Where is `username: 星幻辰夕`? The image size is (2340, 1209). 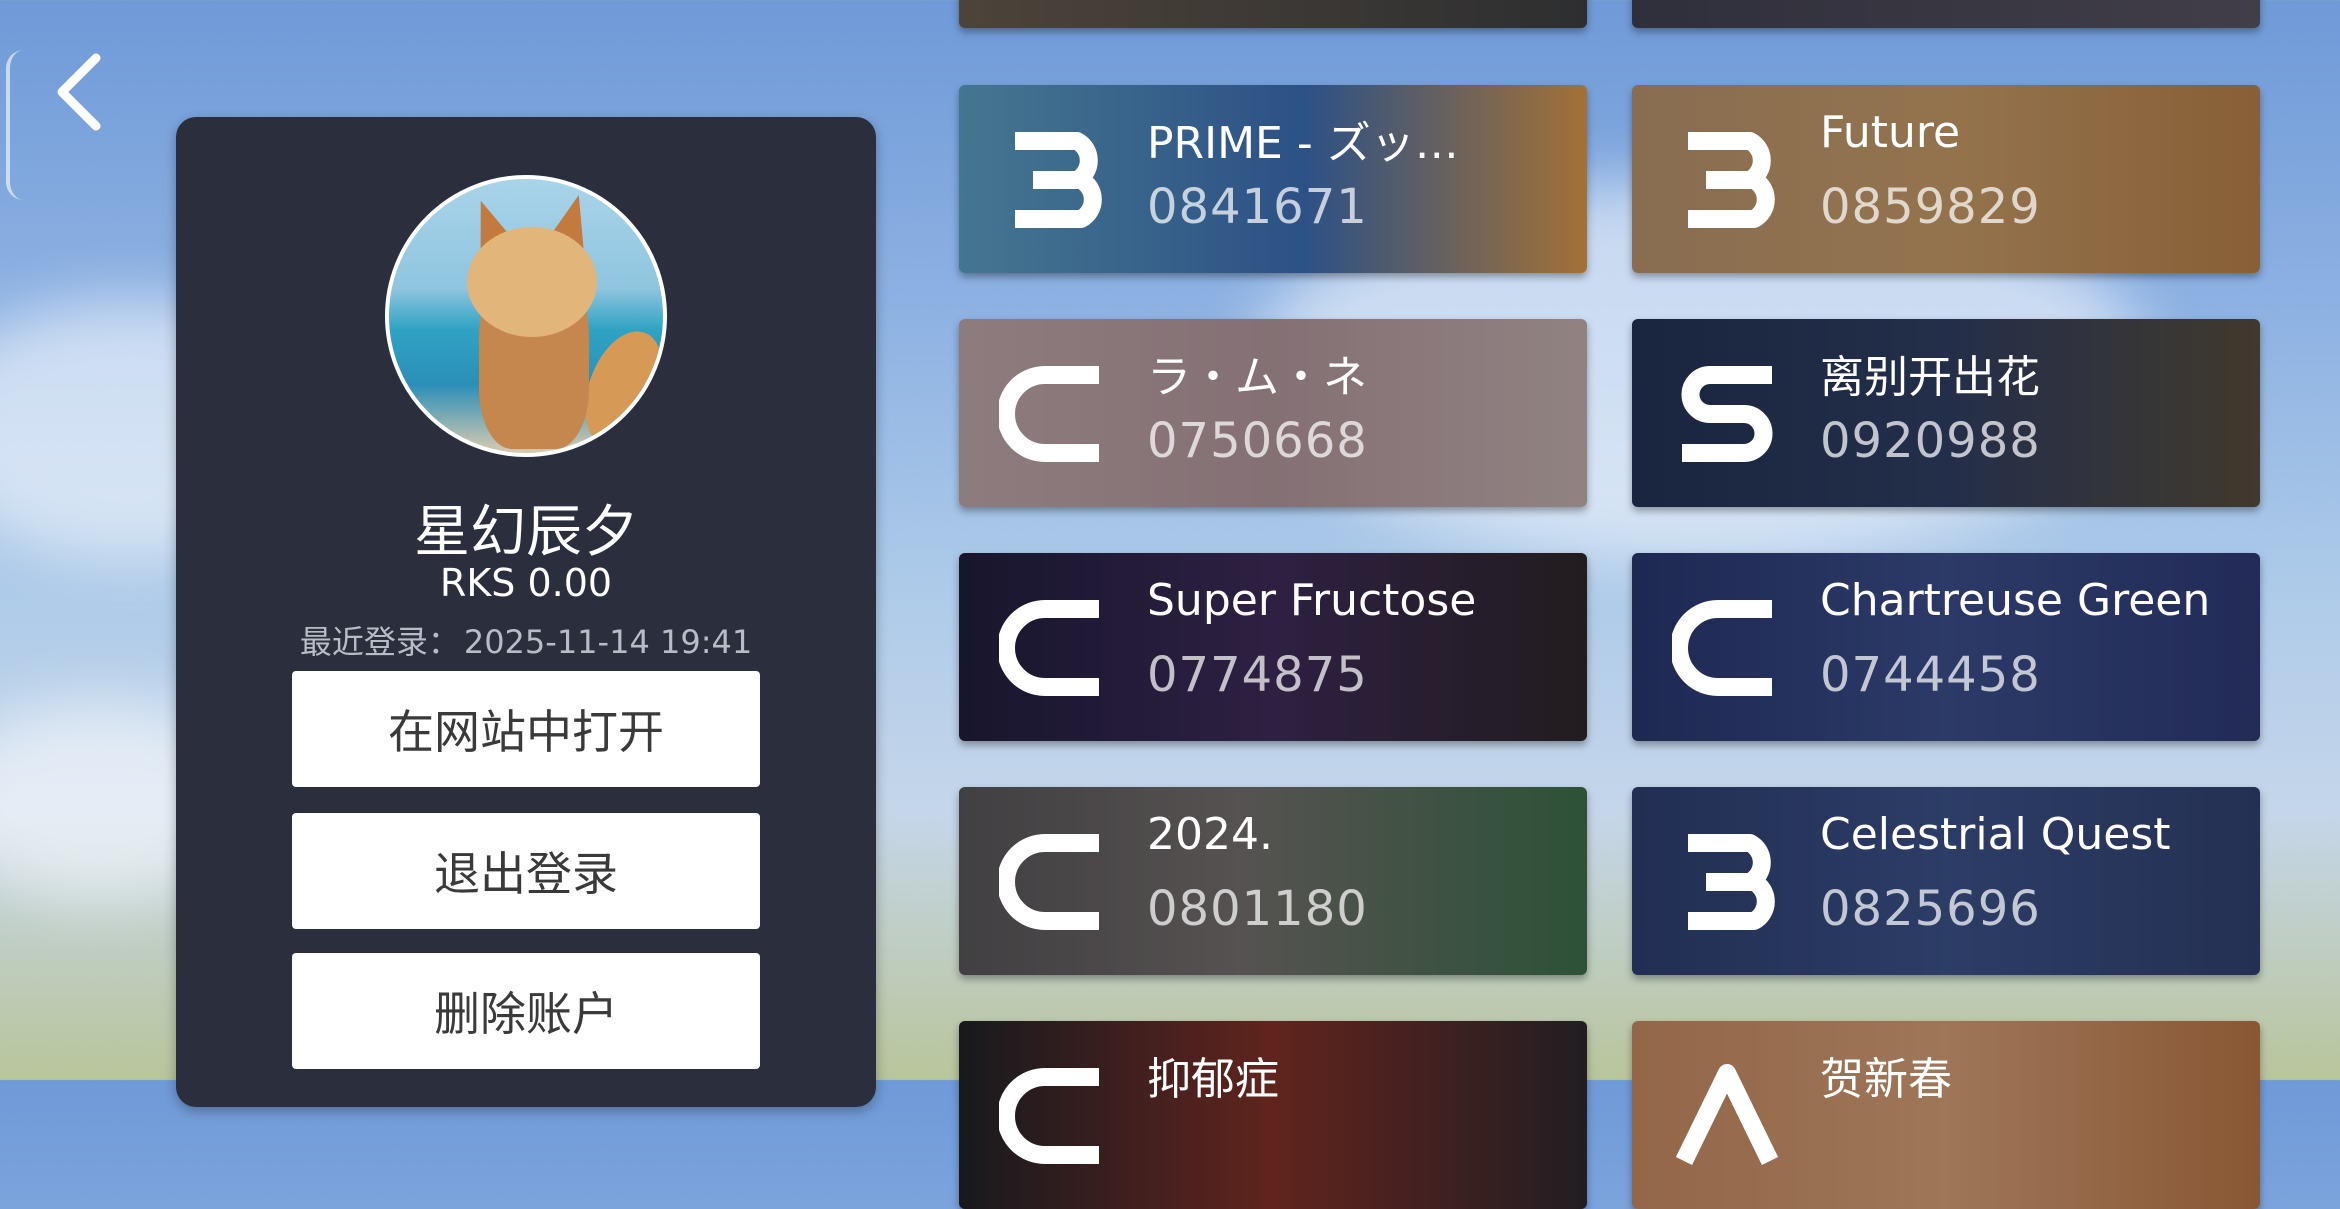 username: 星幻辰夕 is located at coordinates (526, 532).